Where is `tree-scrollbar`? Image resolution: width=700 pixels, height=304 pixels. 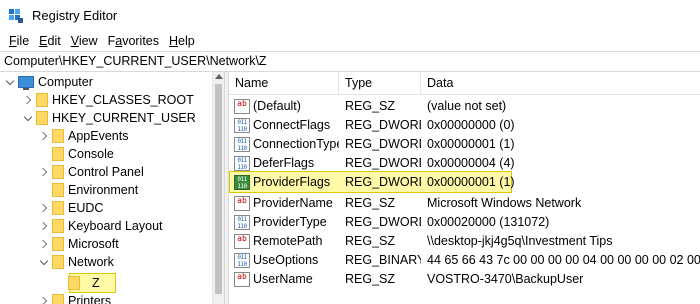 tree-scrollbar is located at coordinates (218, 188).